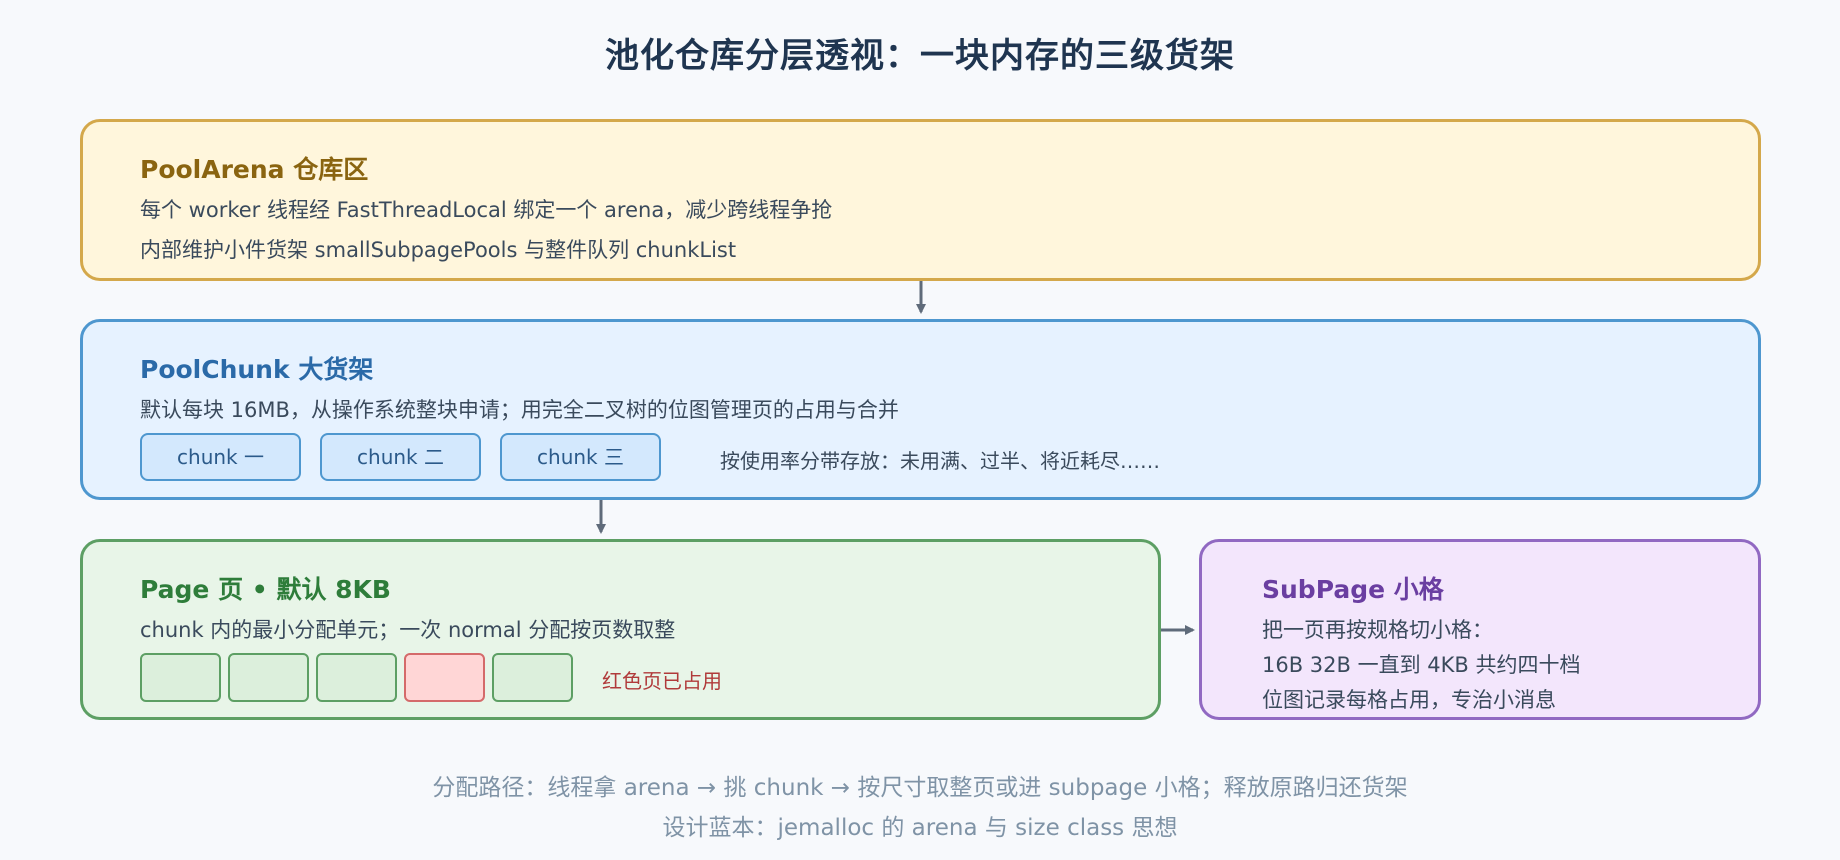 This screenshot has width=1840, height=860. What do you see at coordinates (254, 169) in the screenshot?
I see `pool-arena-title: PoolArena 仓库区` at bounding box center [254, 169].